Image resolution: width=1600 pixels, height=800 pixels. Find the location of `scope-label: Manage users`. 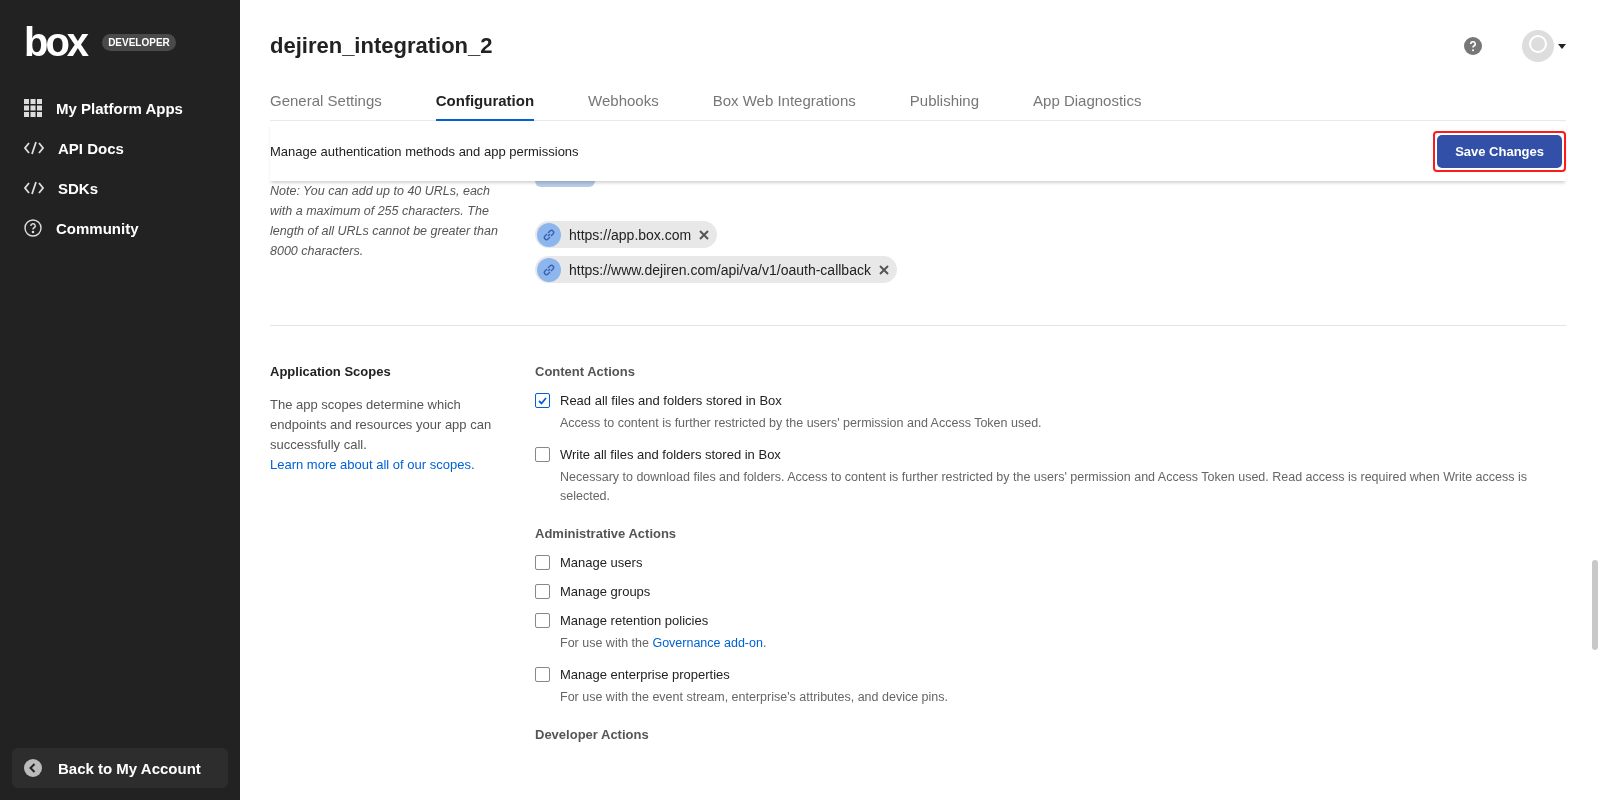

scope-label: Manage users is located at coordinates (601, 562).